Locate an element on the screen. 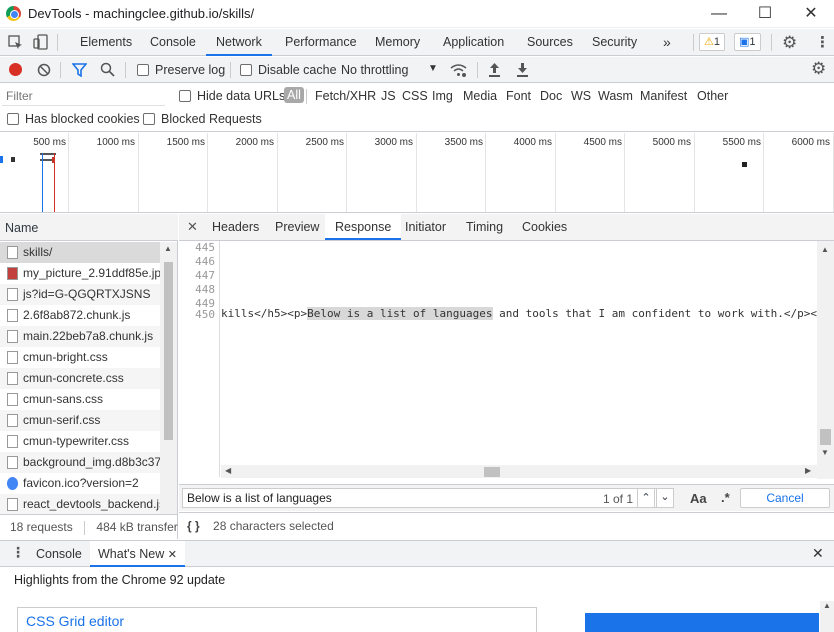 The height and width of the screenshot is (632, 834). warnings-badge: ⚠1 is located at coordinates (712, 42).